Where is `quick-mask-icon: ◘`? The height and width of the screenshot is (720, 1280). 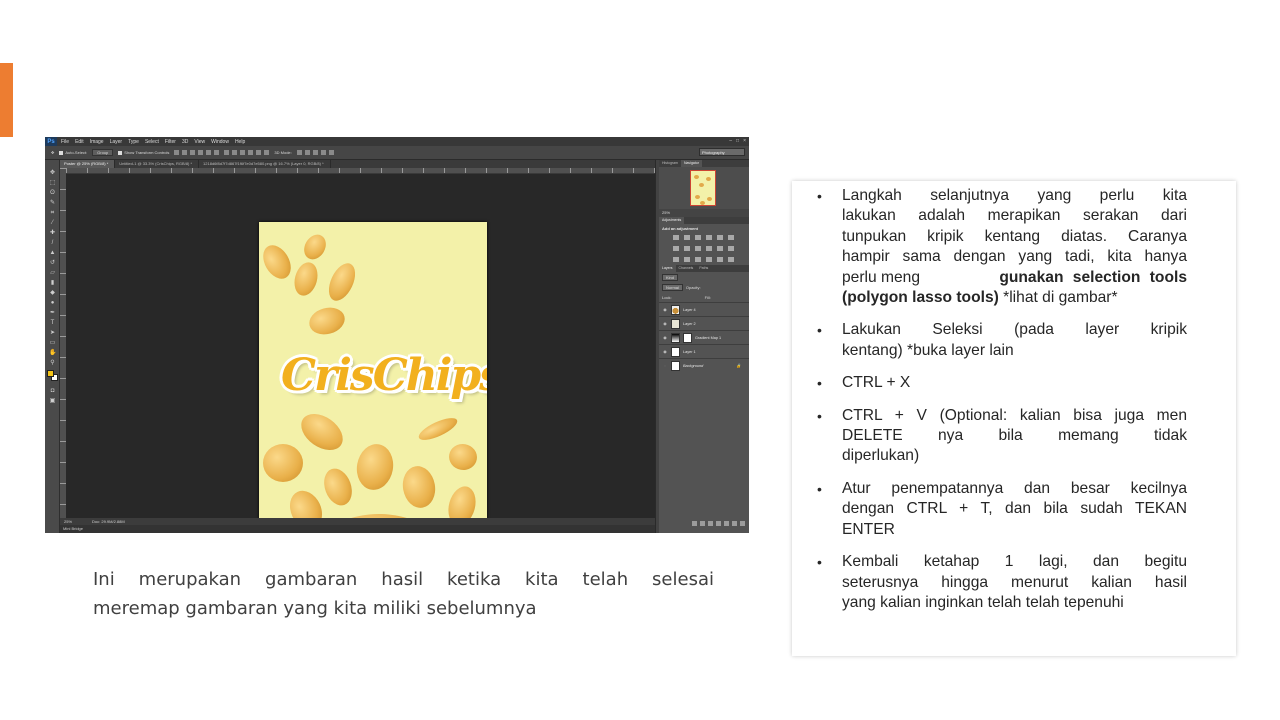 quick-mask-icon: ◘ is located at coordinates (52, 391).